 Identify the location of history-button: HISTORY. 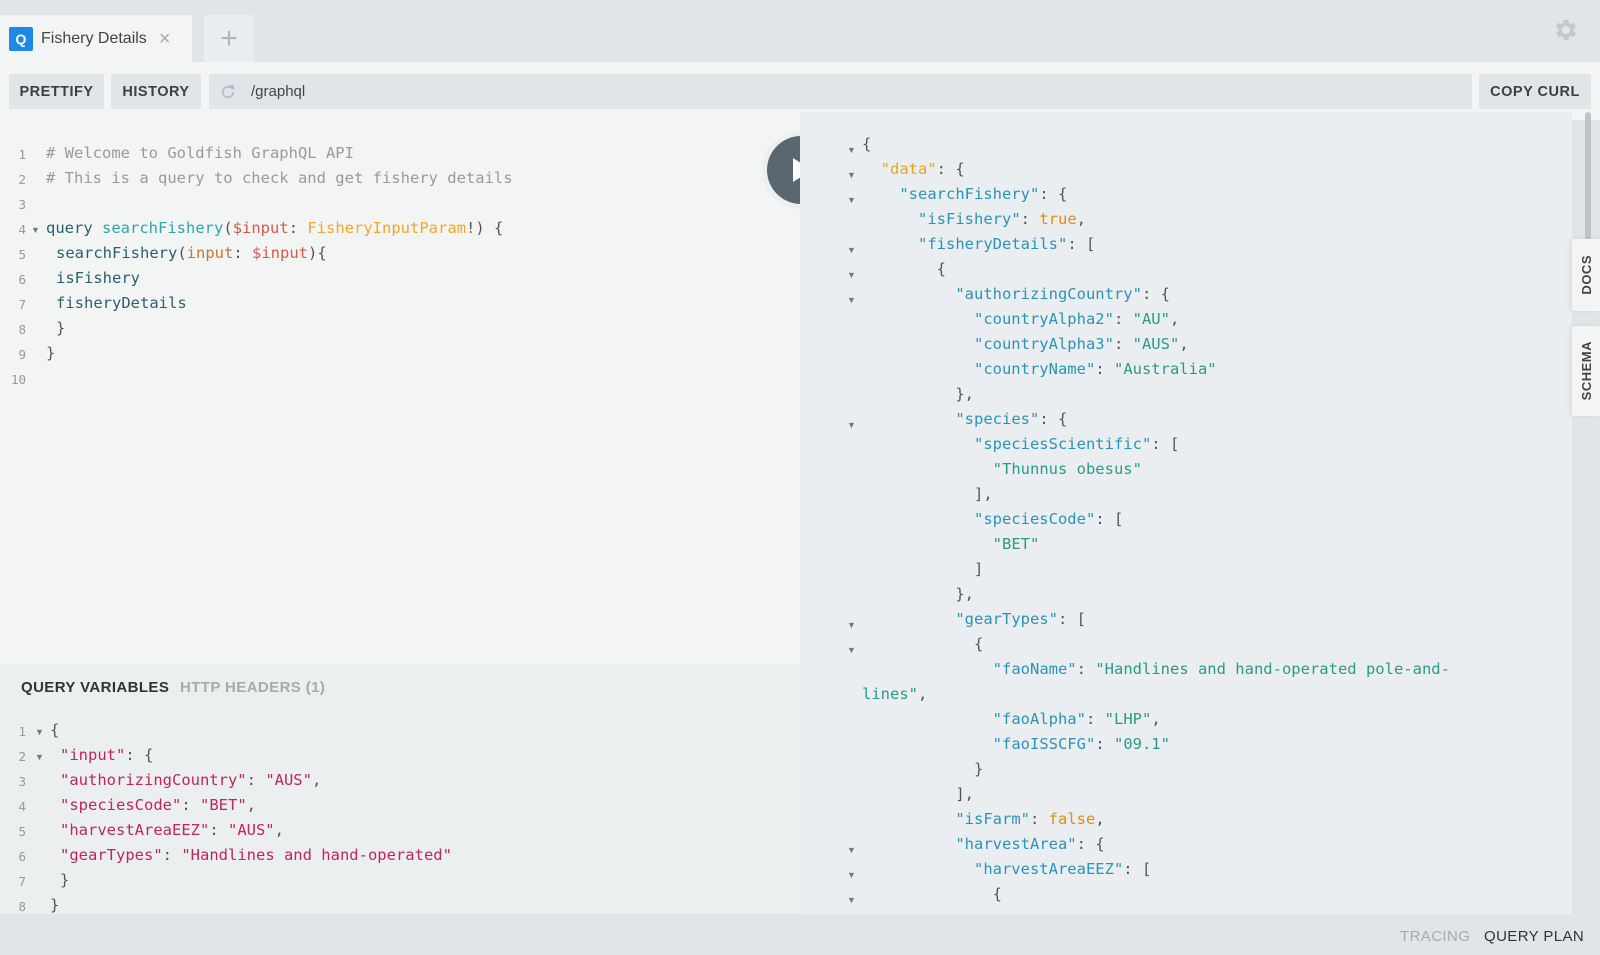
(156, 91).